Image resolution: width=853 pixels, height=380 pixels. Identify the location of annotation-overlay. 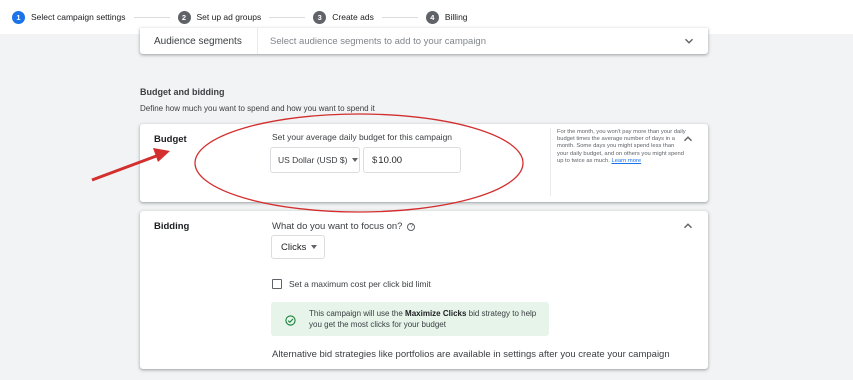
(307, 163).